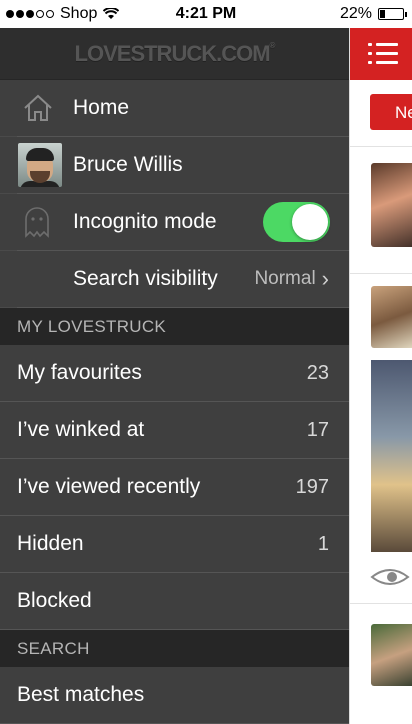 This screenshot has height=724, width=412. I want to click on menu-item-label: My favourites, so click(79, 372).